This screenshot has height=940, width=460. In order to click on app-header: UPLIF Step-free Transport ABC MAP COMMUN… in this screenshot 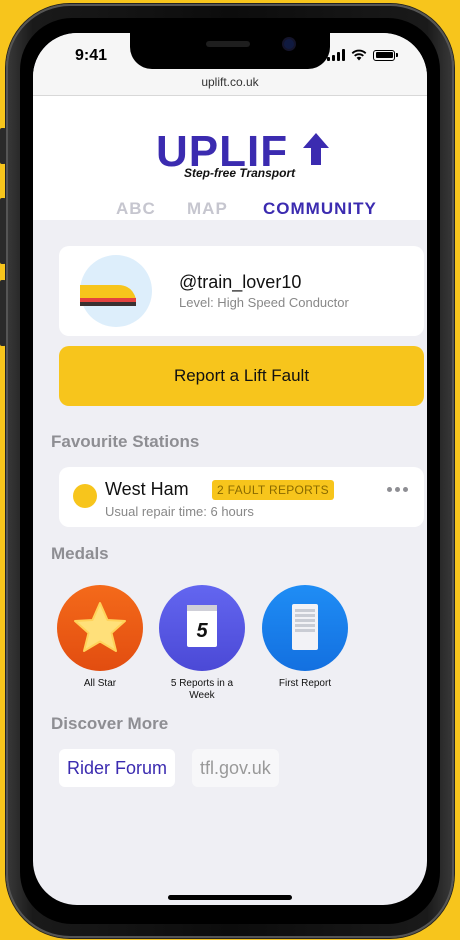, I will do `click(230, 158)`.